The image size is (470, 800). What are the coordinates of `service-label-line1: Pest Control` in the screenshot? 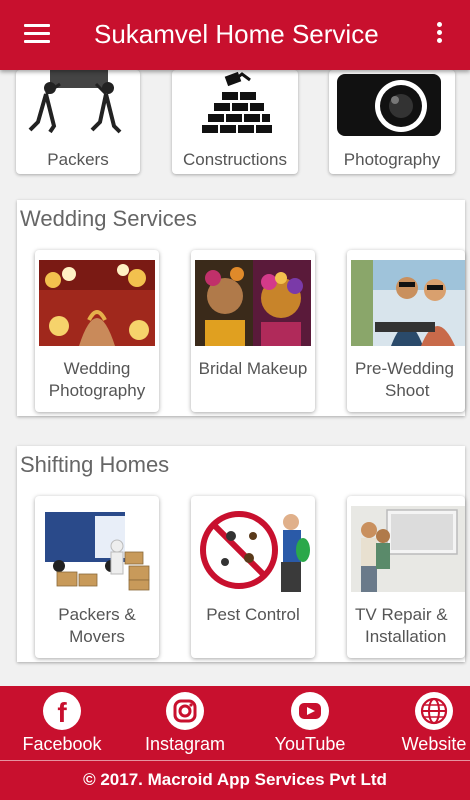 It's located at (253, 614).